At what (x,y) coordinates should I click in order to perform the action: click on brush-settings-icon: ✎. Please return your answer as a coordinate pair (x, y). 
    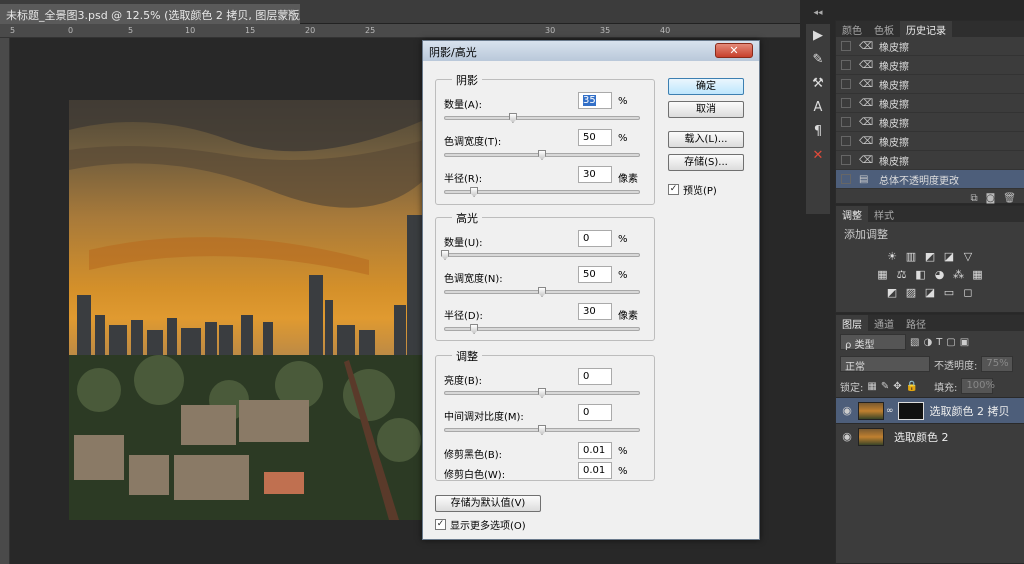
    Looking at the image, I should click on (818, 60).